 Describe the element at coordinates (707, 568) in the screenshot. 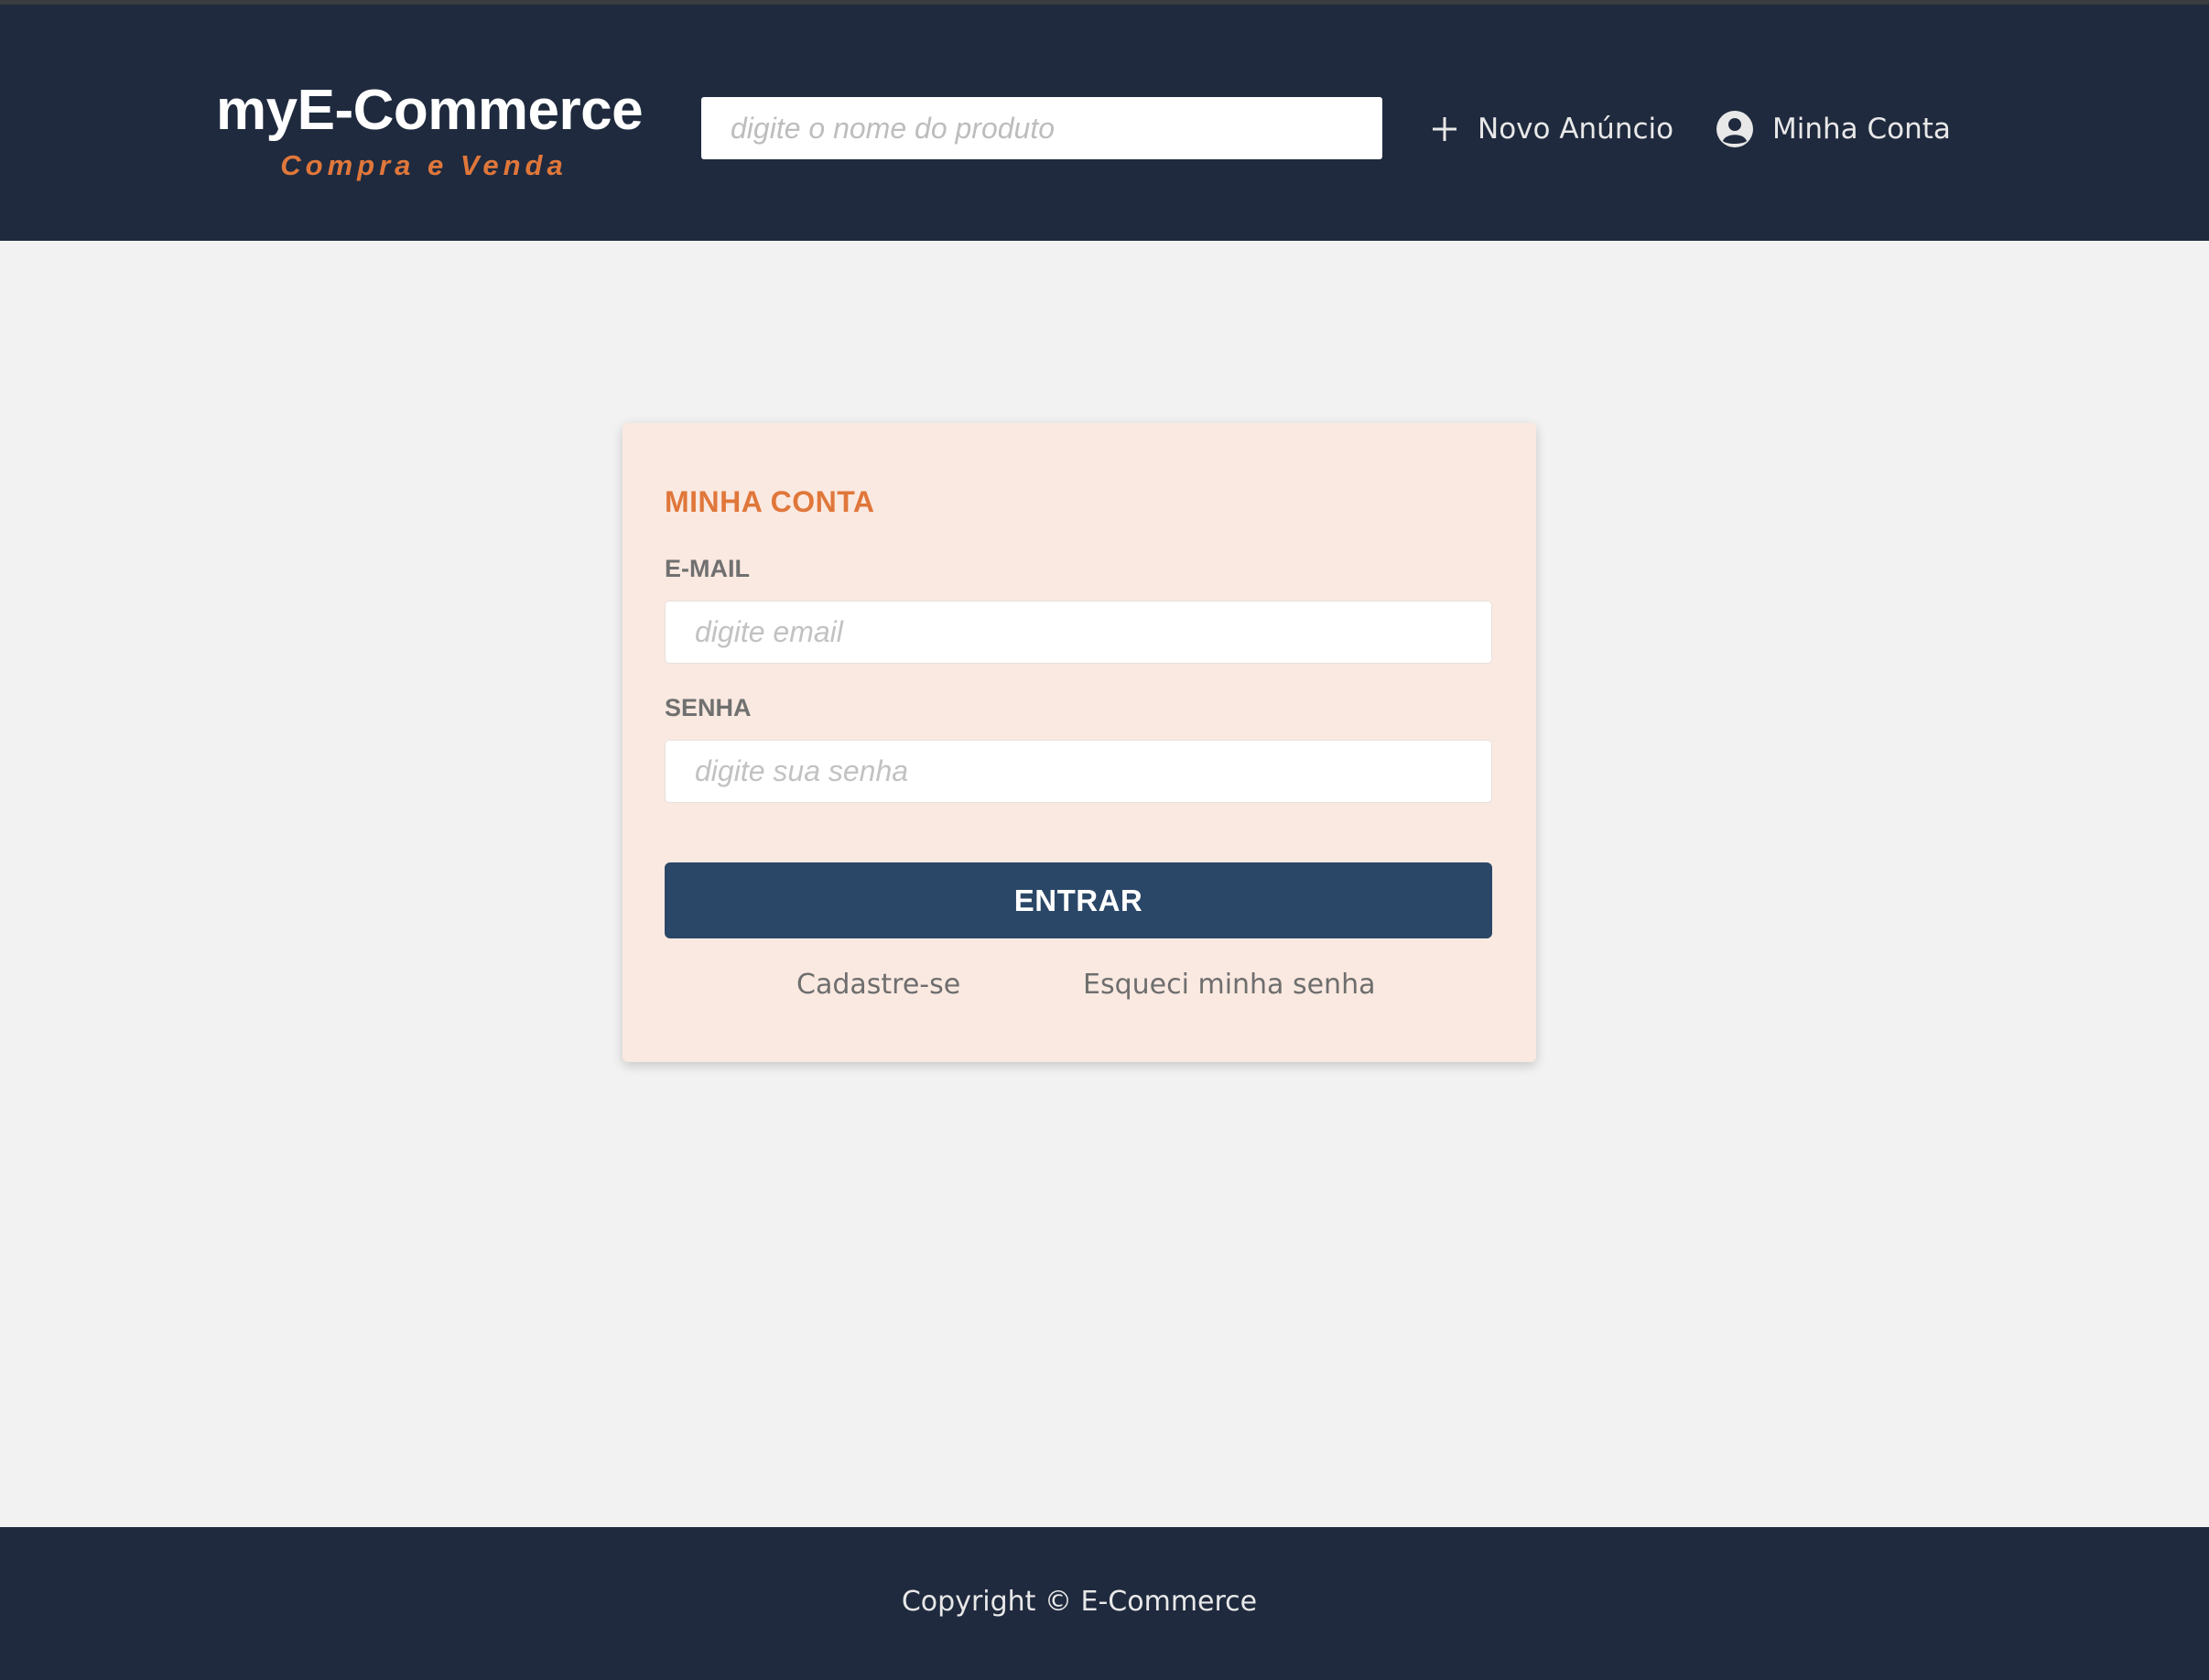

I see `email-label: E-MAIL` at that location.